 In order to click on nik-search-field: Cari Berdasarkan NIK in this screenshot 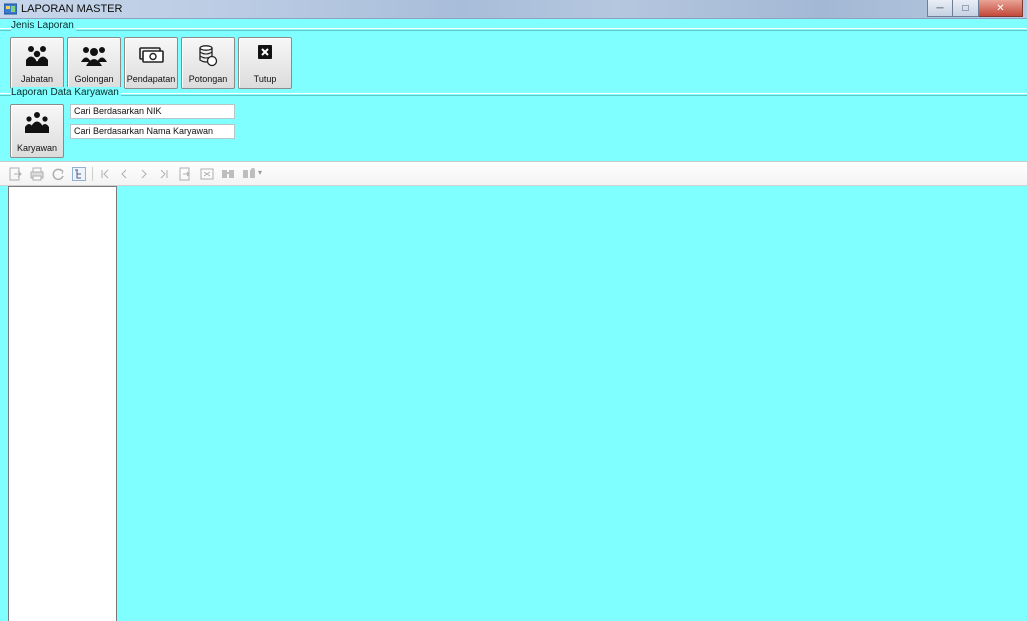, I will do `click(152, 111)`.